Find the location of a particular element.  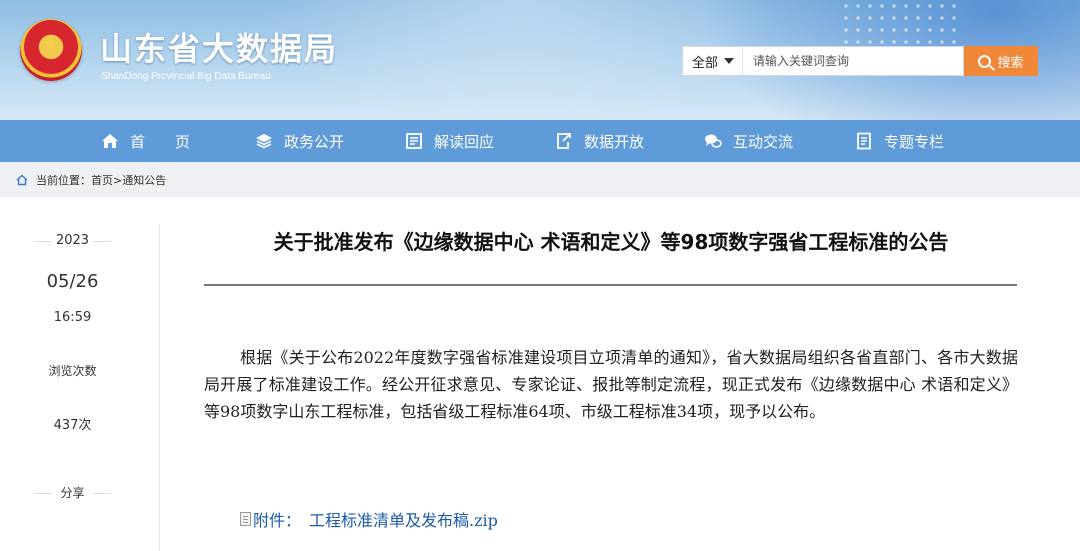

search-button: 搜索 is located at coordinates (1001, 61).